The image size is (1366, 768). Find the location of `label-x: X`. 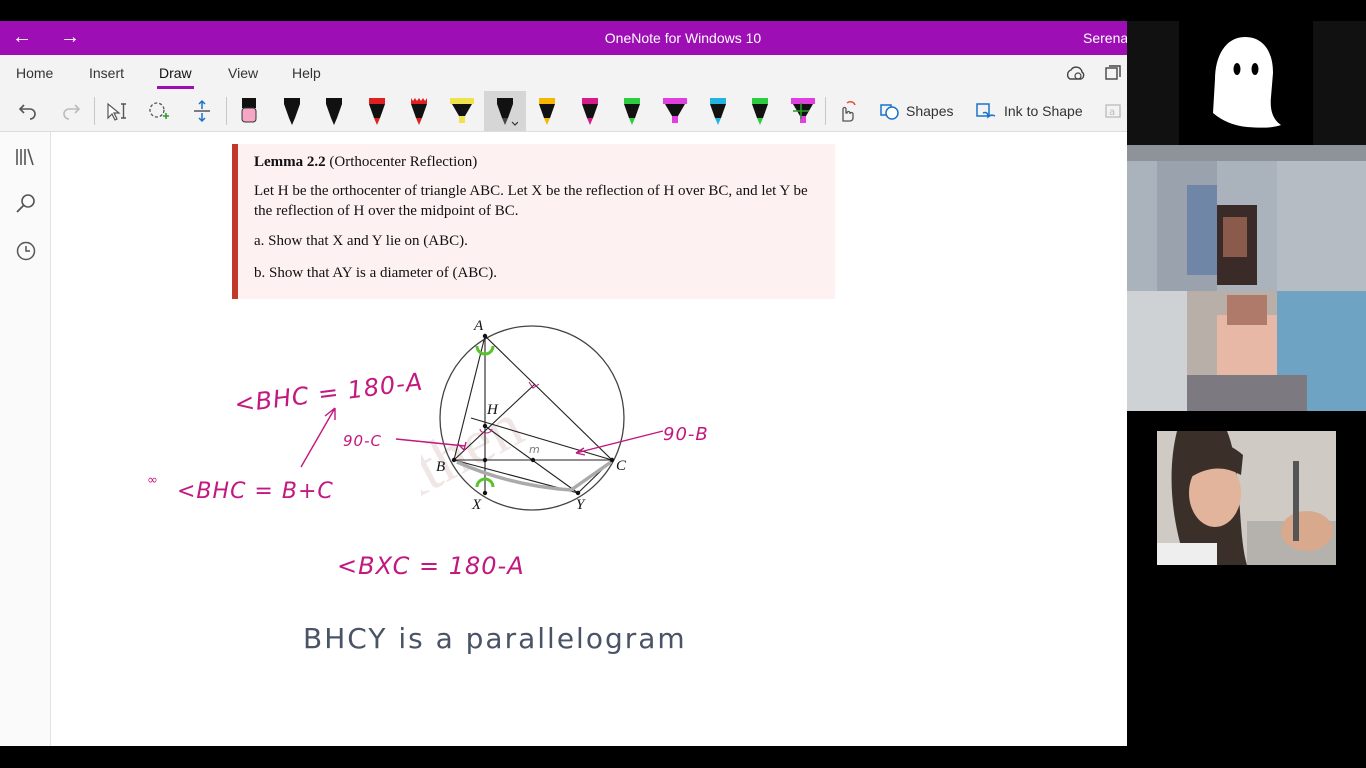

label-x: X is located at coordinates (476, 505).